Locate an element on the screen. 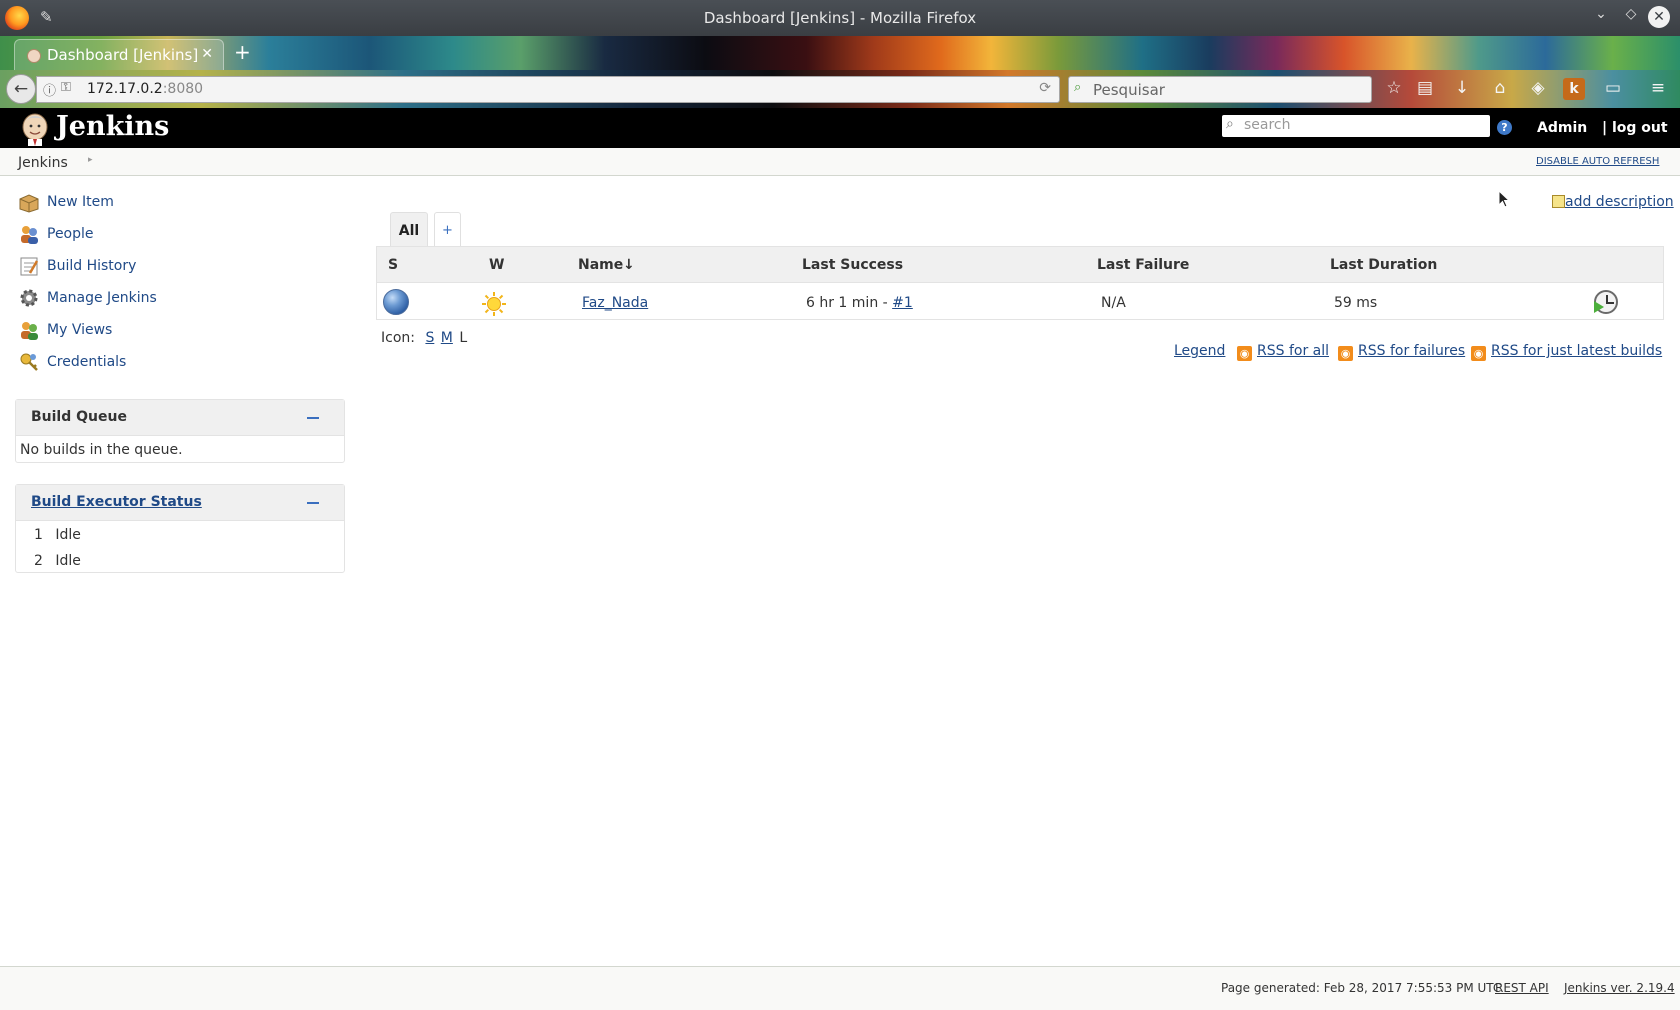  jenkins-brand: Jenkins is located at coordinates (112, 126).